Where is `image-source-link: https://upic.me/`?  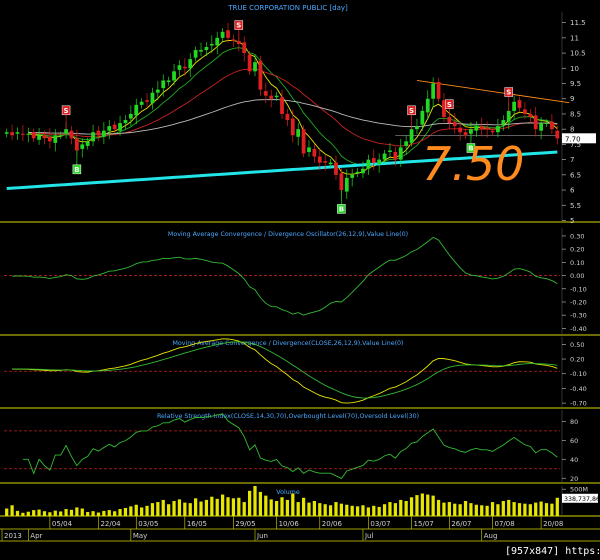 image-source-link: https://upic.me/ is located at coordinates (582, 551).